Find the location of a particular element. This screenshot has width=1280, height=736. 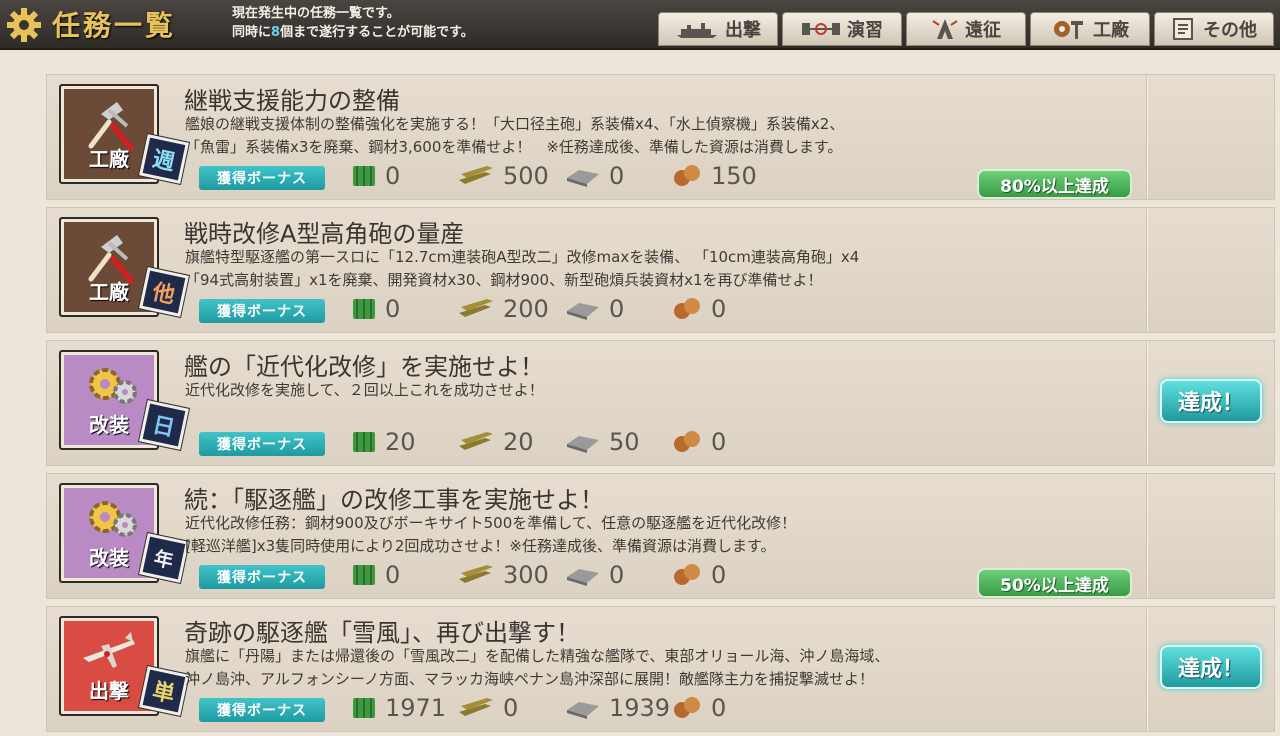

tab-expedition-label: 遠征 is located at coordinates (983, 30).